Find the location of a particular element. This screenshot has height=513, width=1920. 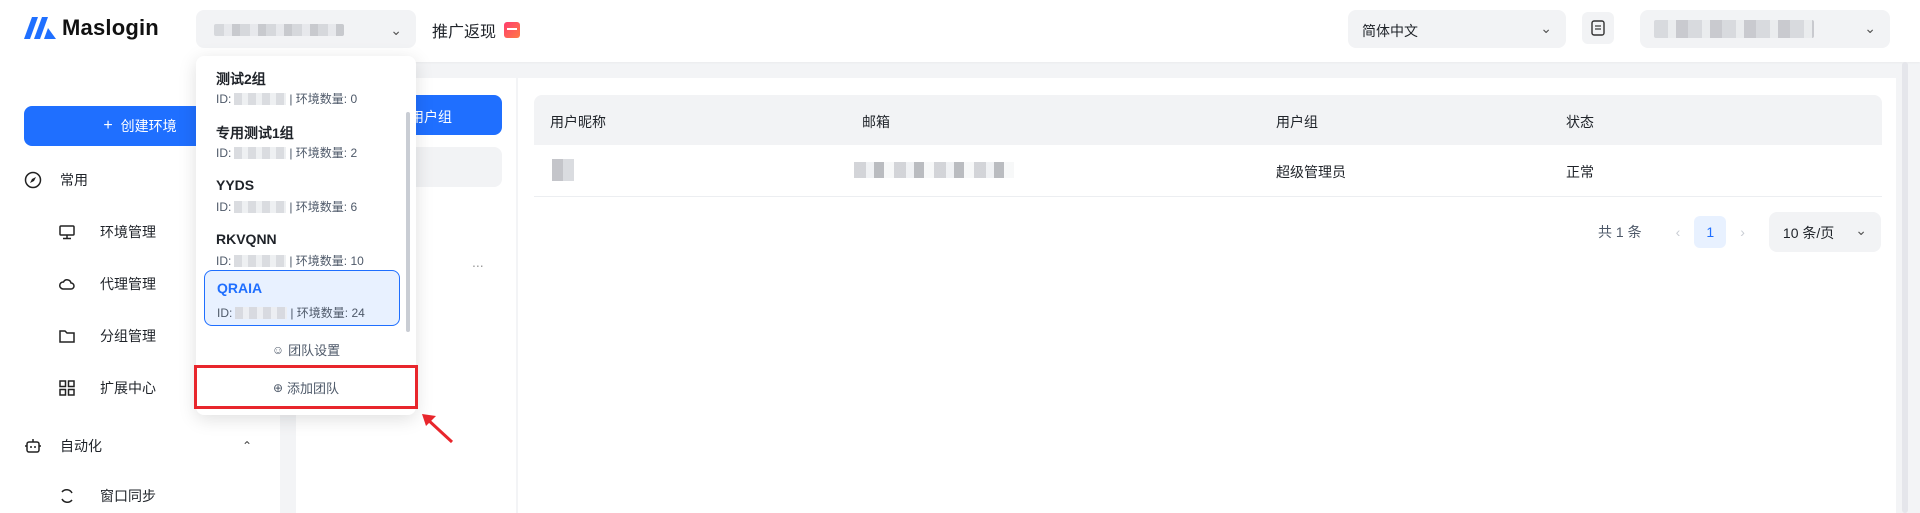

nav-group-common: 常用 is located at coordinates (56, 180).